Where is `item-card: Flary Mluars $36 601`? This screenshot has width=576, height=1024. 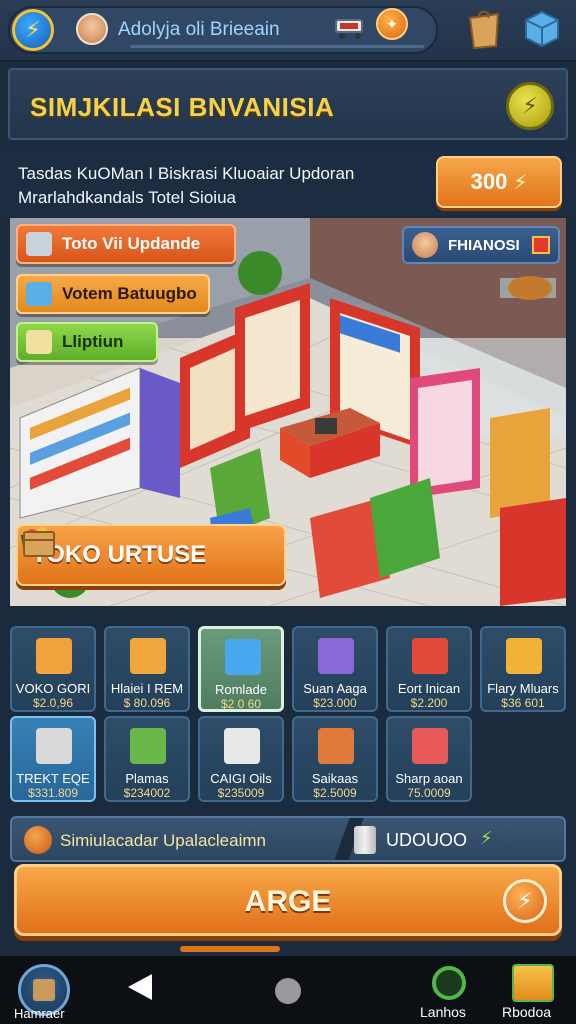
item-card: Flary Mluars $36 601 is located at coordinates (523, 669).